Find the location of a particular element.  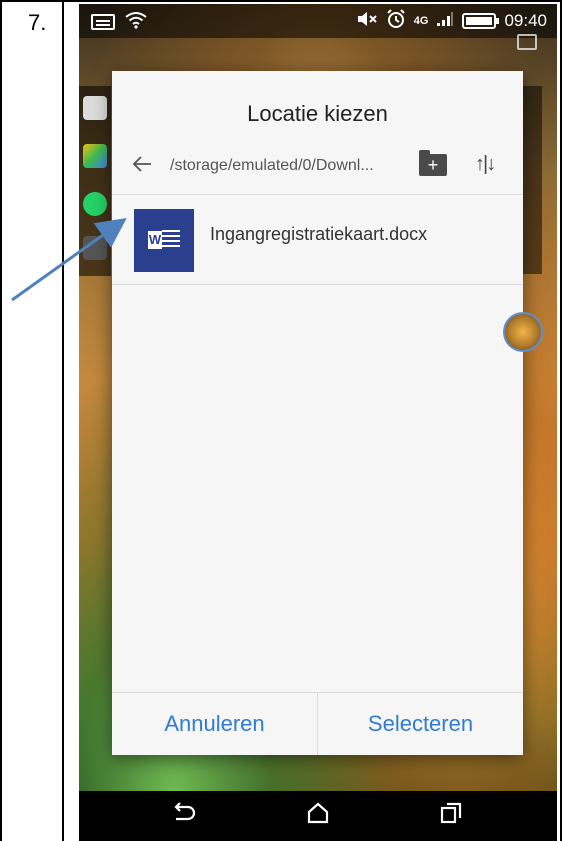

step-number: 7. is located at coordinates (37, 22).